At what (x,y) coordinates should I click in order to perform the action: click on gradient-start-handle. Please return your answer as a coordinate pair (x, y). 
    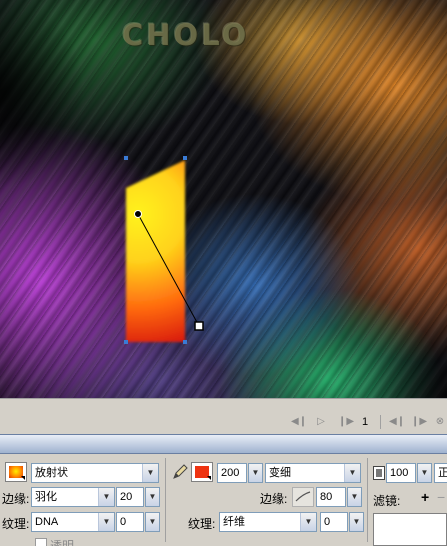
    Looking at the image, I should click on (138, 214).